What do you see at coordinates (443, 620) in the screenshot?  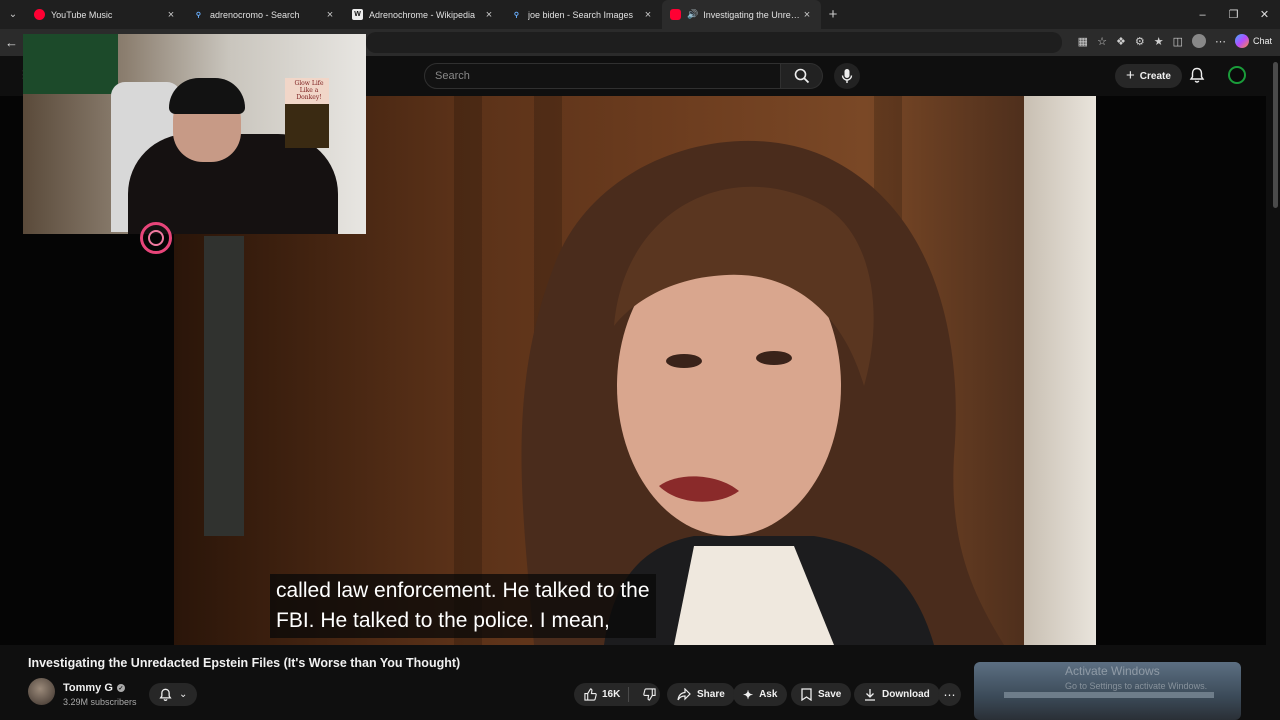 I see `caption-line: FBI. He talked to the police. I mean,` at bounding box center [443, 620].